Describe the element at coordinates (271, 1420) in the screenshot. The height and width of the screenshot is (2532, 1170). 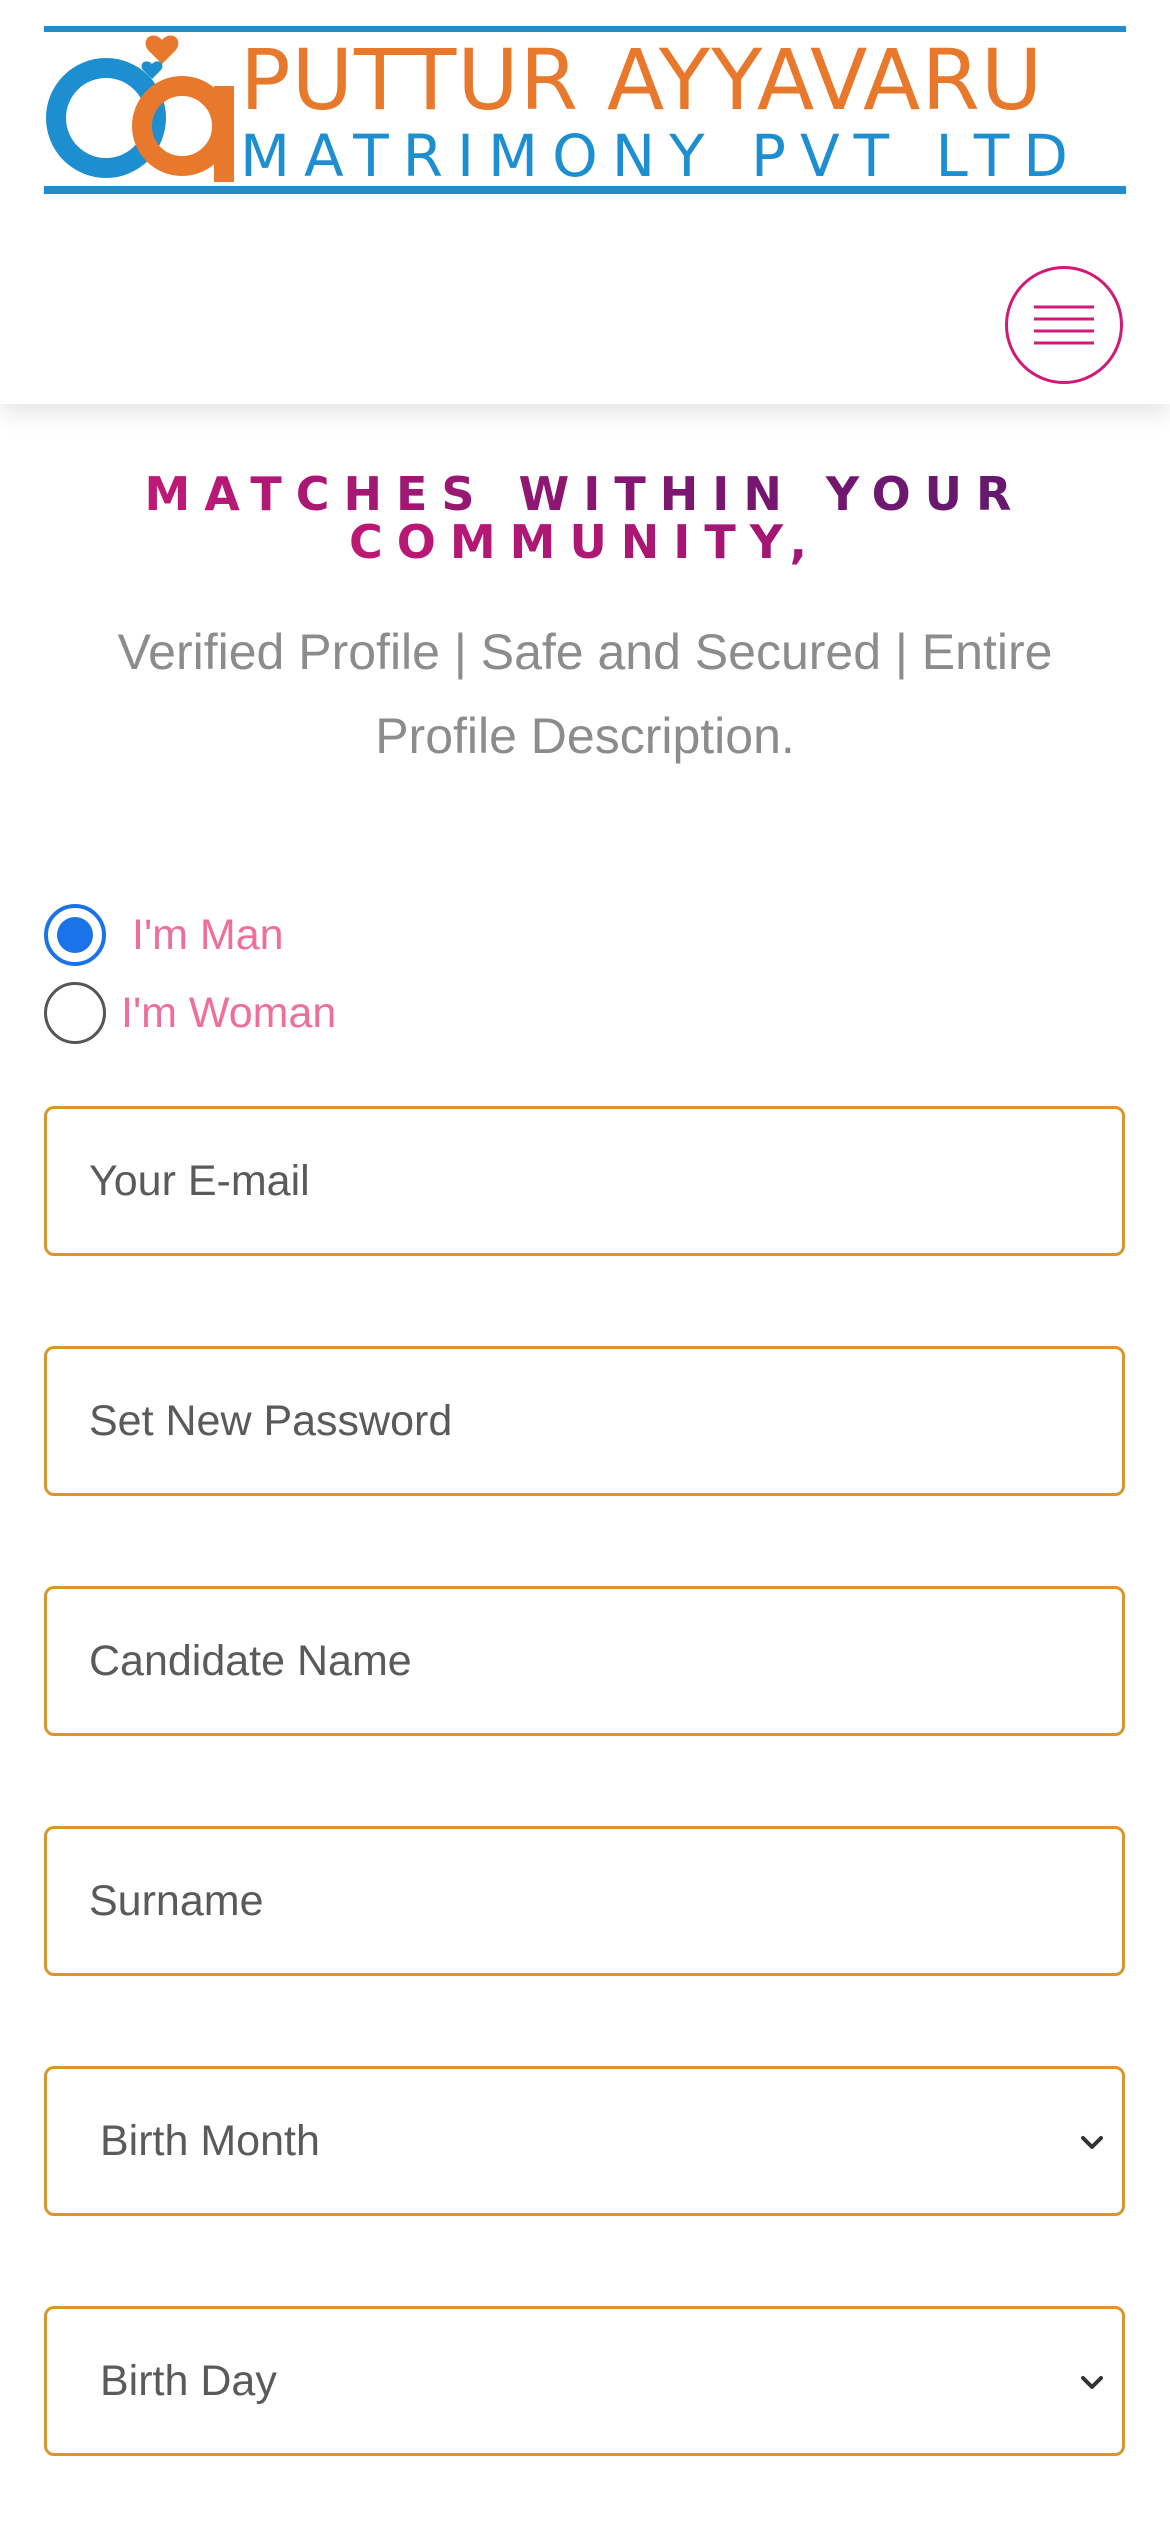
I see `password-placeholder: Set New Password` at that location.